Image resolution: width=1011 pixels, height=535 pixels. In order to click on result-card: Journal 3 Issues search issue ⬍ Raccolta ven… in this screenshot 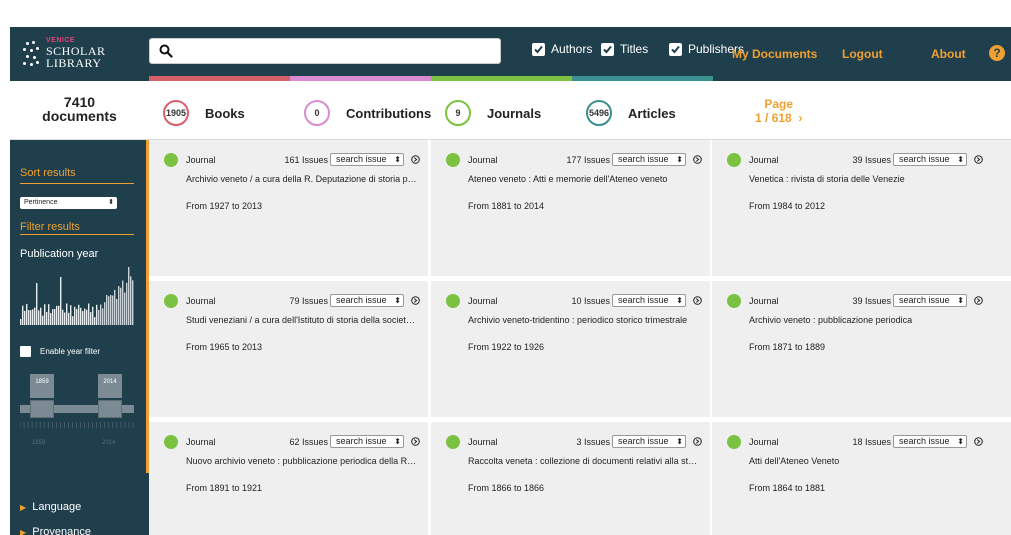, I will do `click(570, 478)`.